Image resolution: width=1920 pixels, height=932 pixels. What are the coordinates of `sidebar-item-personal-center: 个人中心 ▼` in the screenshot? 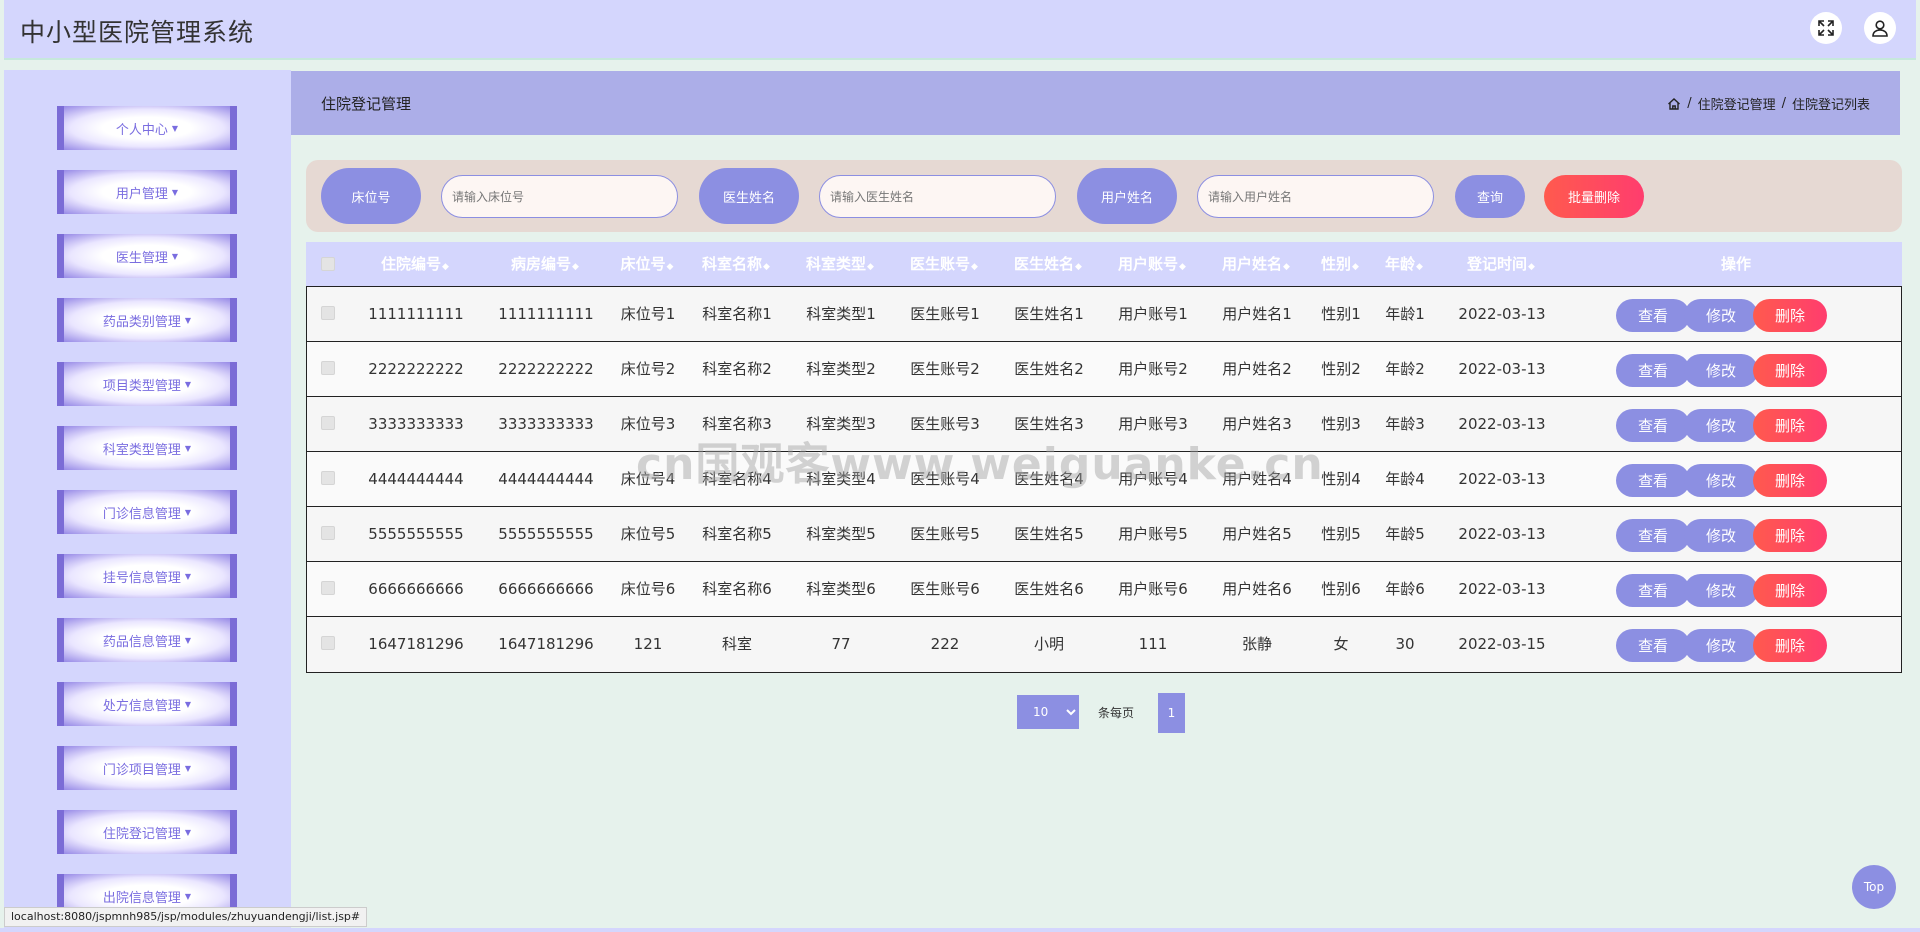 It's located at (147, 128).